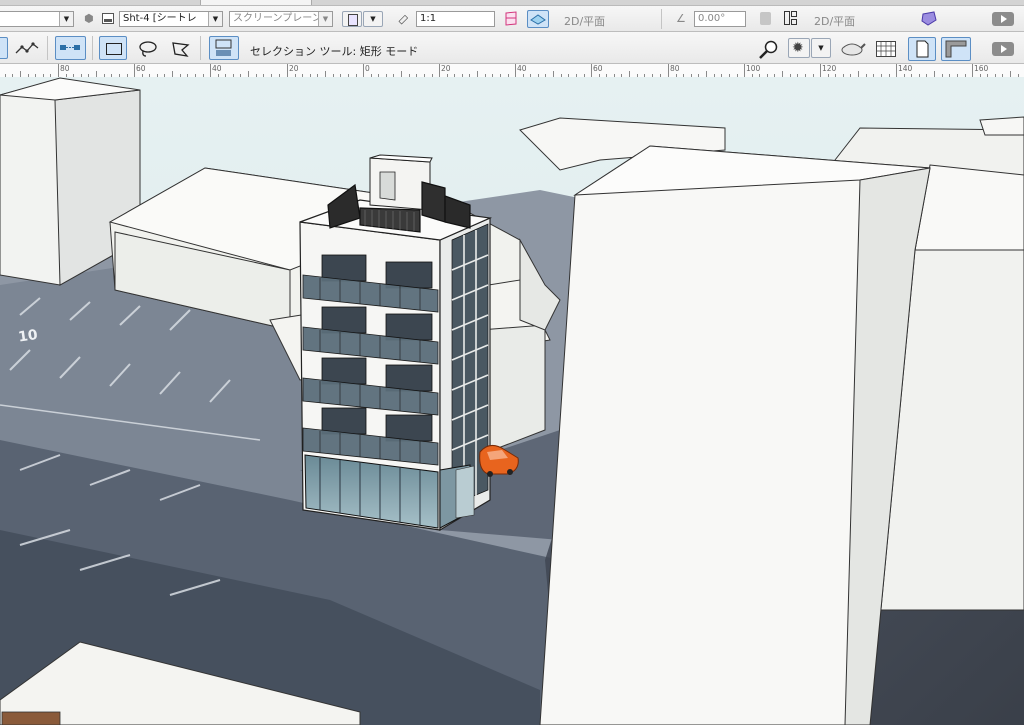 This screenshot has width=1024, height=725. I want to click on rectangle-icon, so click(114, 49).